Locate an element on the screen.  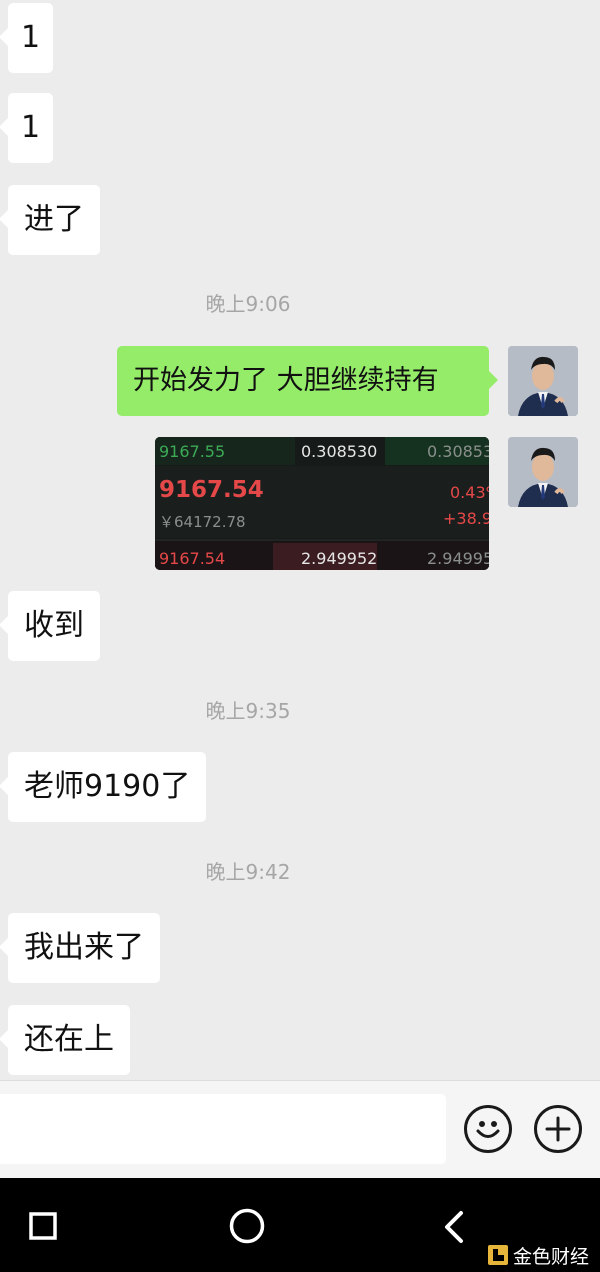
incoming-message: 收到 is located at coordinates (50, 626).